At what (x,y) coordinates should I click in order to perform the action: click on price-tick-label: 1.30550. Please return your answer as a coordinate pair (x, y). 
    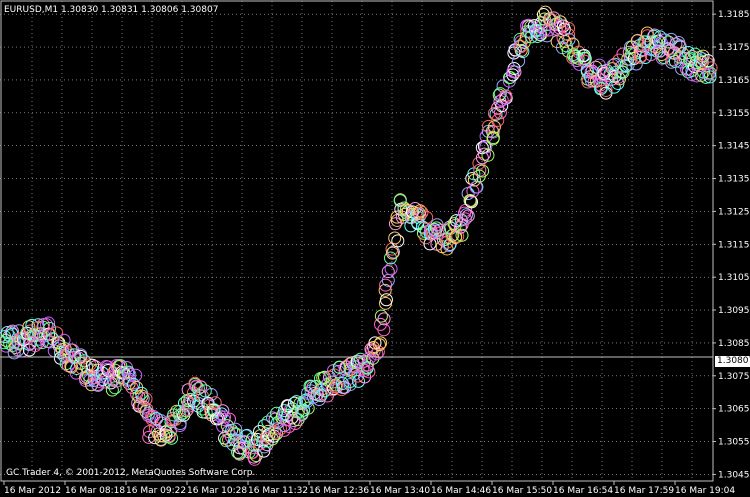
    Looking at the image, I should click on (734, 443).